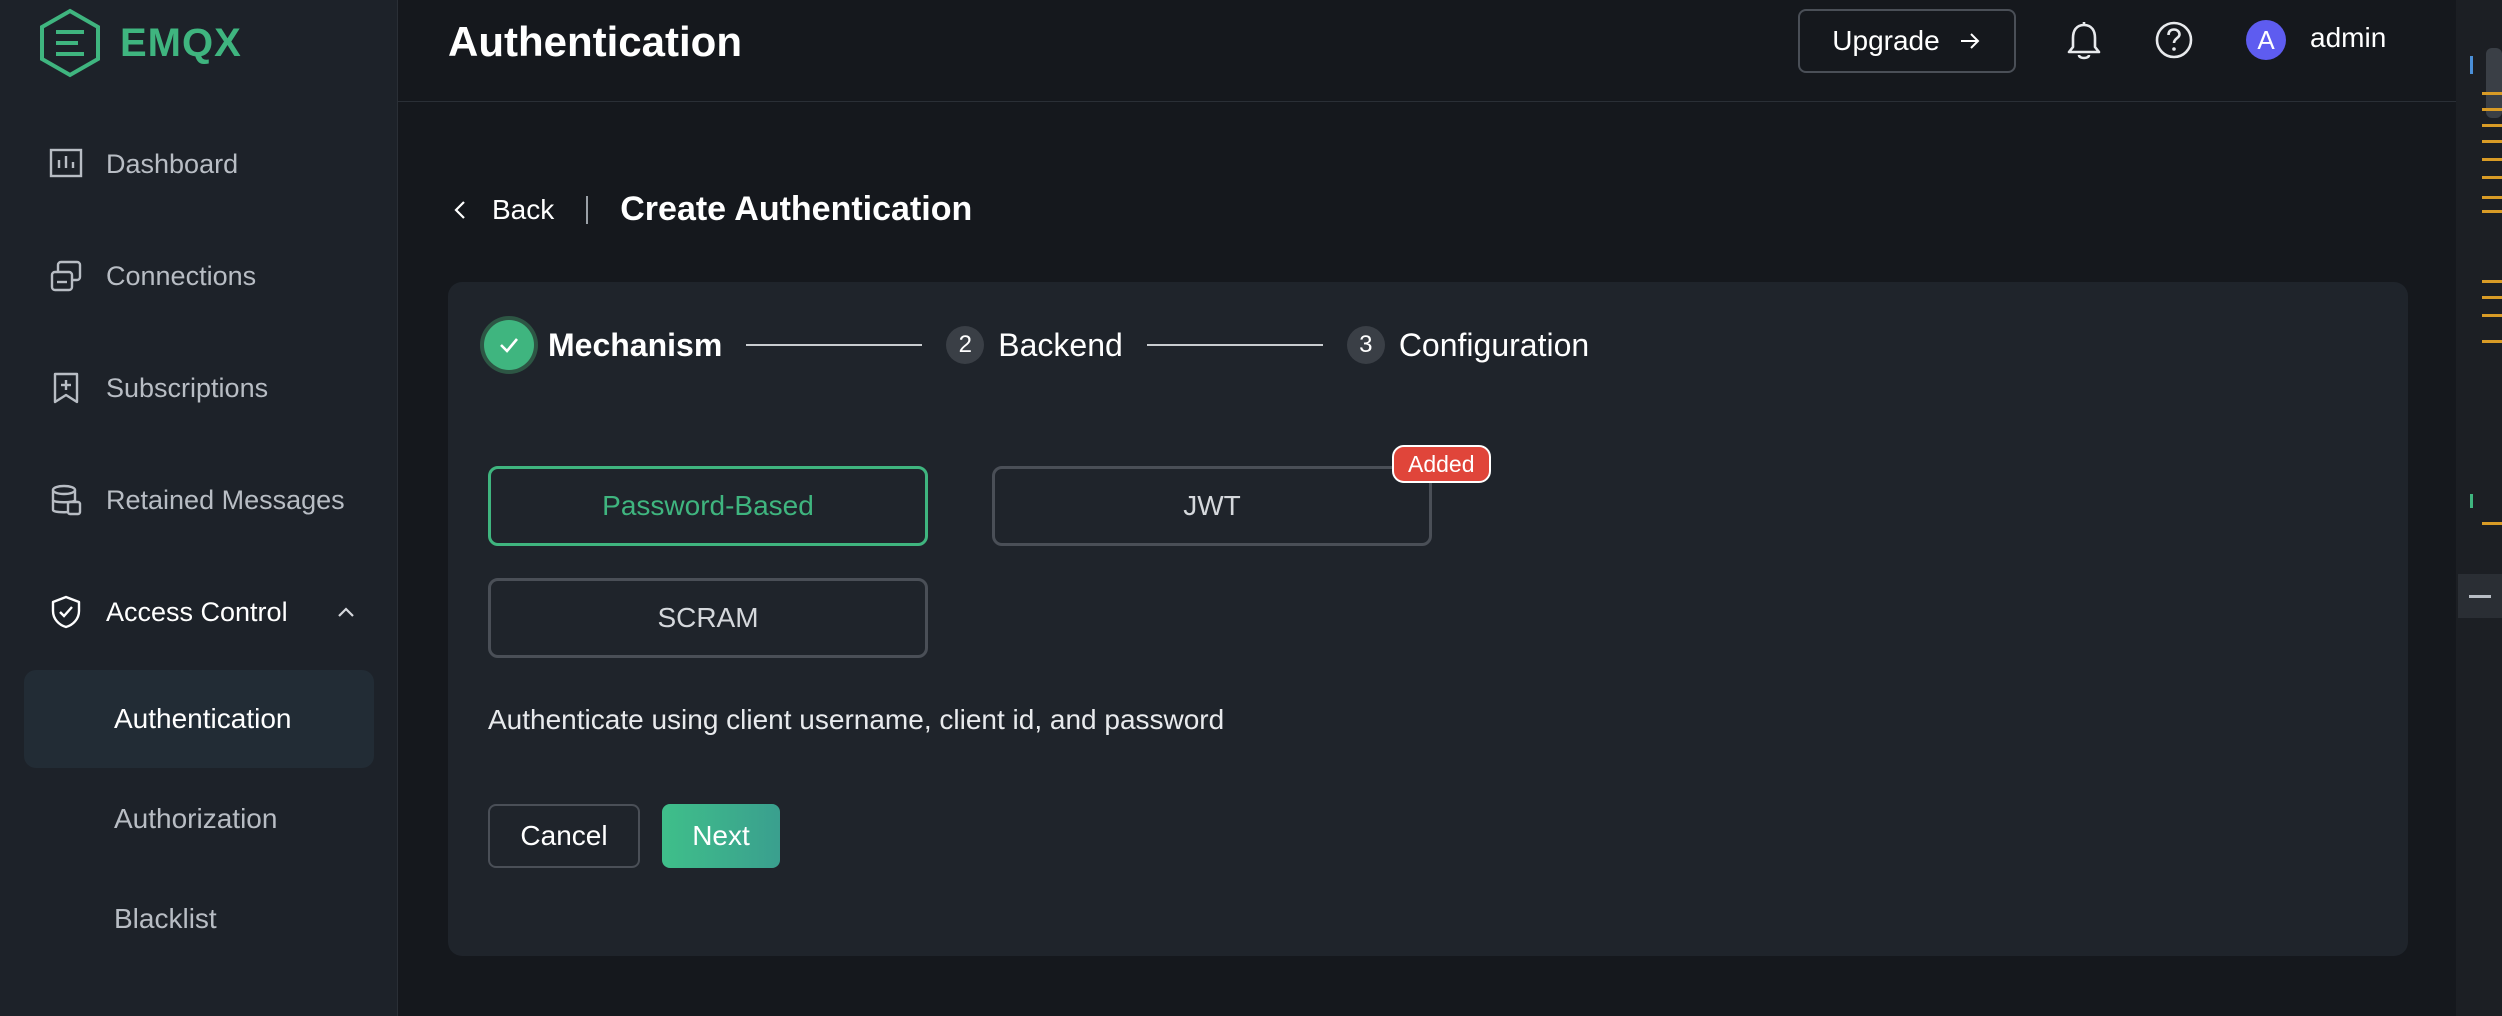  I want to click on page-title: Authentication, so click(595, 41).